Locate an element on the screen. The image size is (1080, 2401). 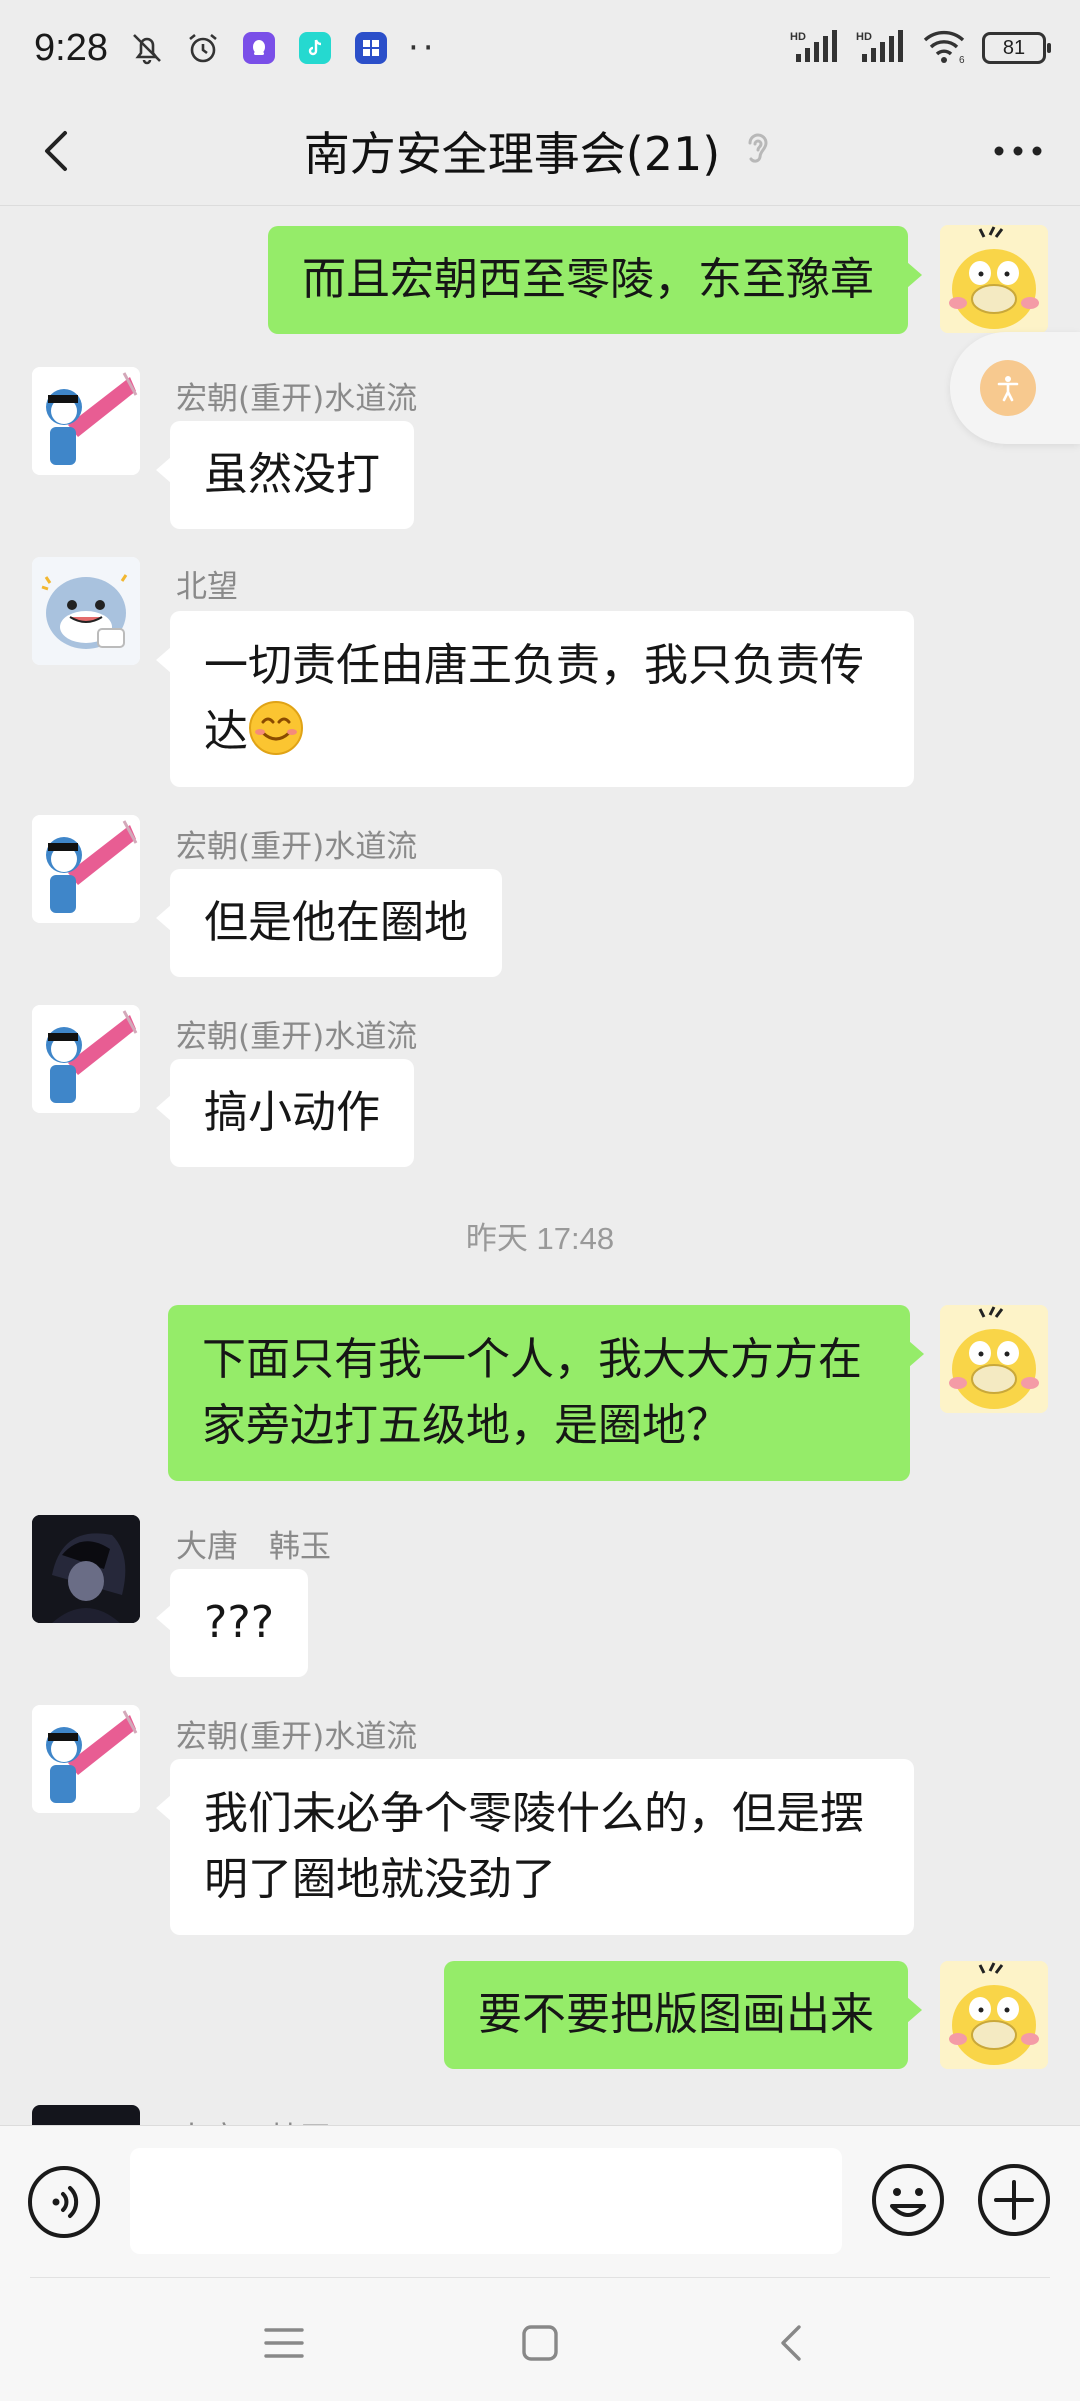
divider is located at coordinates (540, 2277).